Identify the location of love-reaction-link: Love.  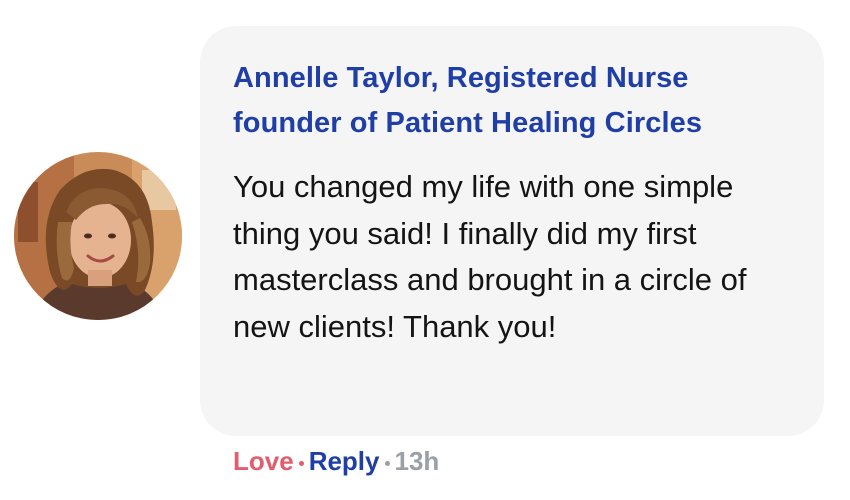
(263, 461).